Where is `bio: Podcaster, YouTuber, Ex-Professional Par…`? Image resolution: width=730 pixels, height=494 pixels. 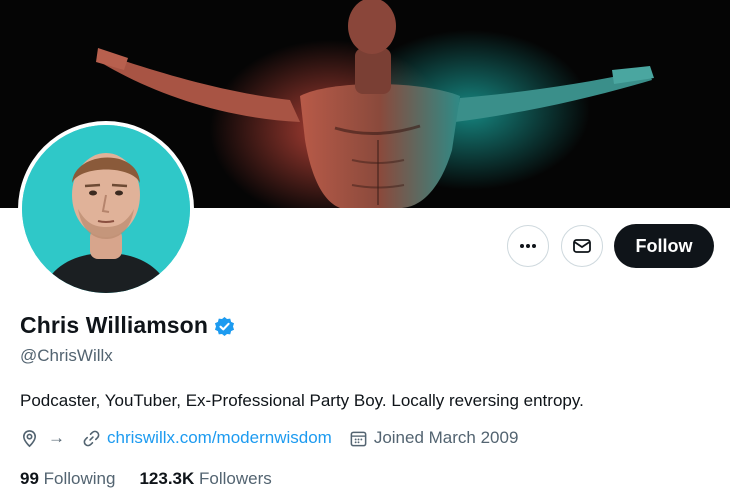 bio: Podcaster, YouTuber, Ex-Professional Par… is located at coordinates (302, 400).